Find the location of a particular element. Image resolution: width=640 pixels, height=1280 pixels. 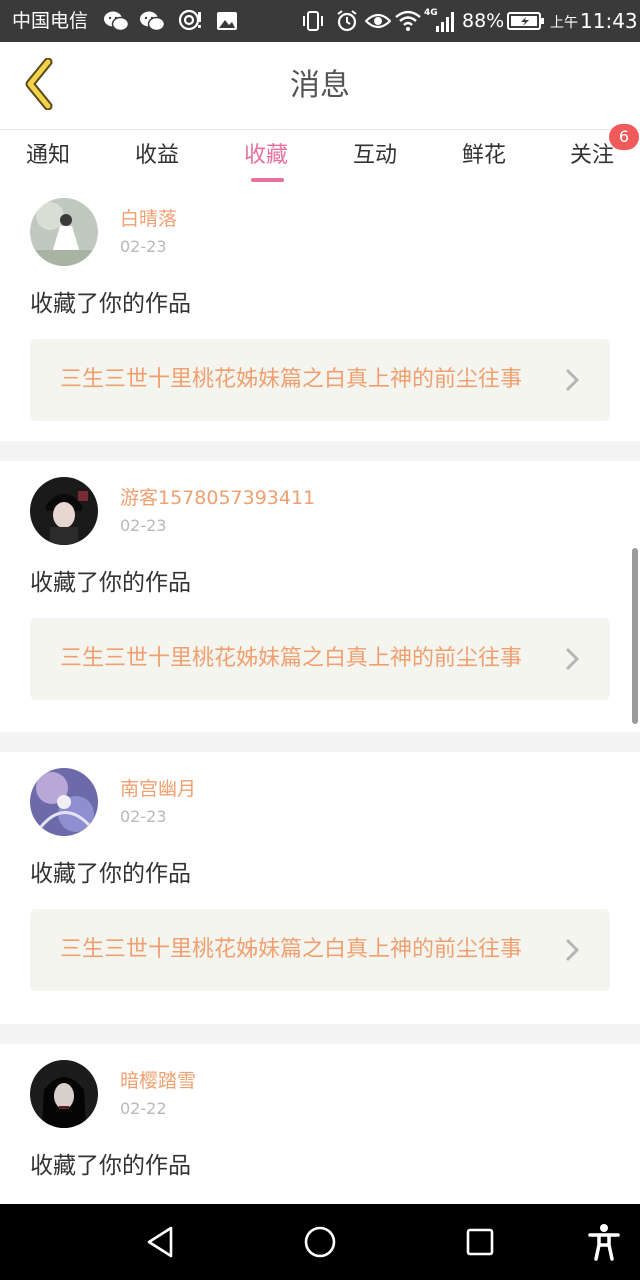

home-circle-icon is located at coordinates (320, 1242).